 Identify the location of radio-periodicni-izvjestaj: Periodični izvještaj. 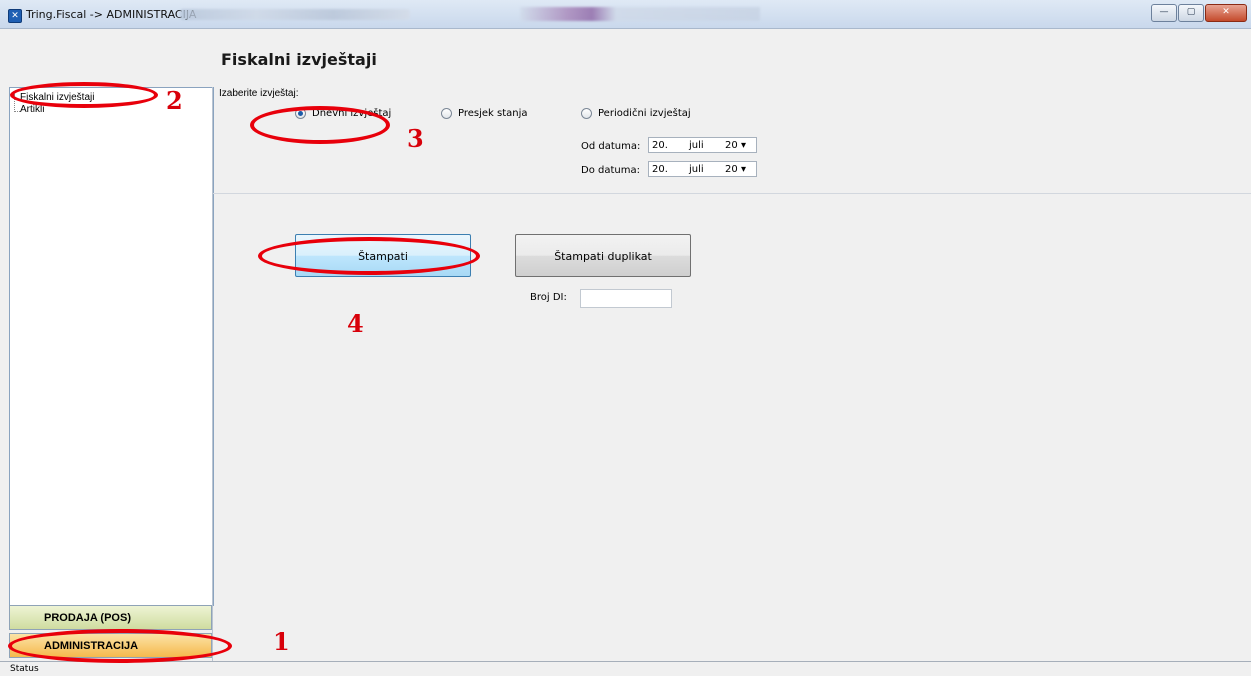
(636, 113).